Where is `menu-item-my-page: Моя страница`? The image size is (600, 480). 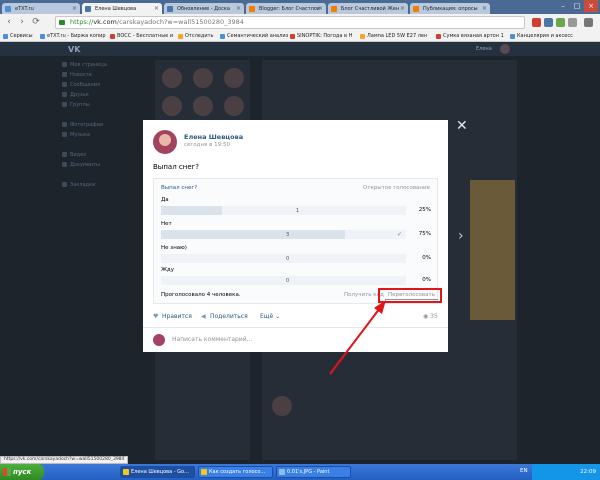
menu-item-my-page: Моя страница is located at coordinates (84, 65).